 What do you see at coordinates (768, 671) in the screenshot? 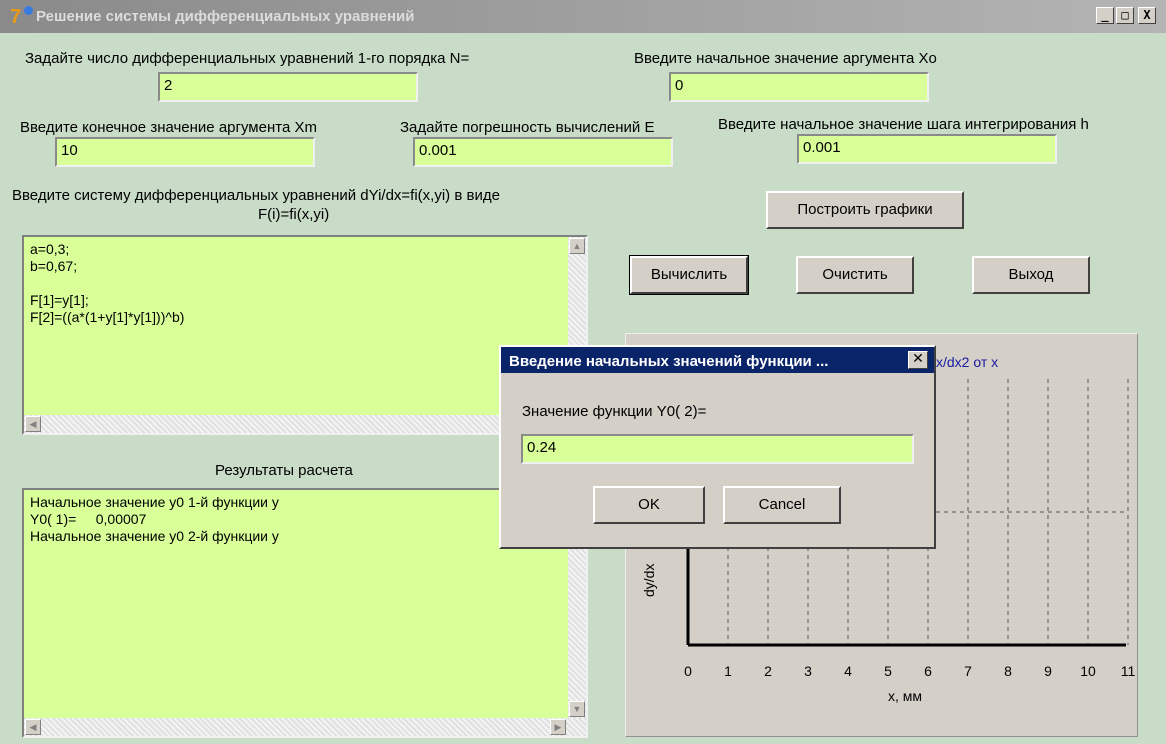
I see `x-tick-label: 2` at bounding box center [768, 671].